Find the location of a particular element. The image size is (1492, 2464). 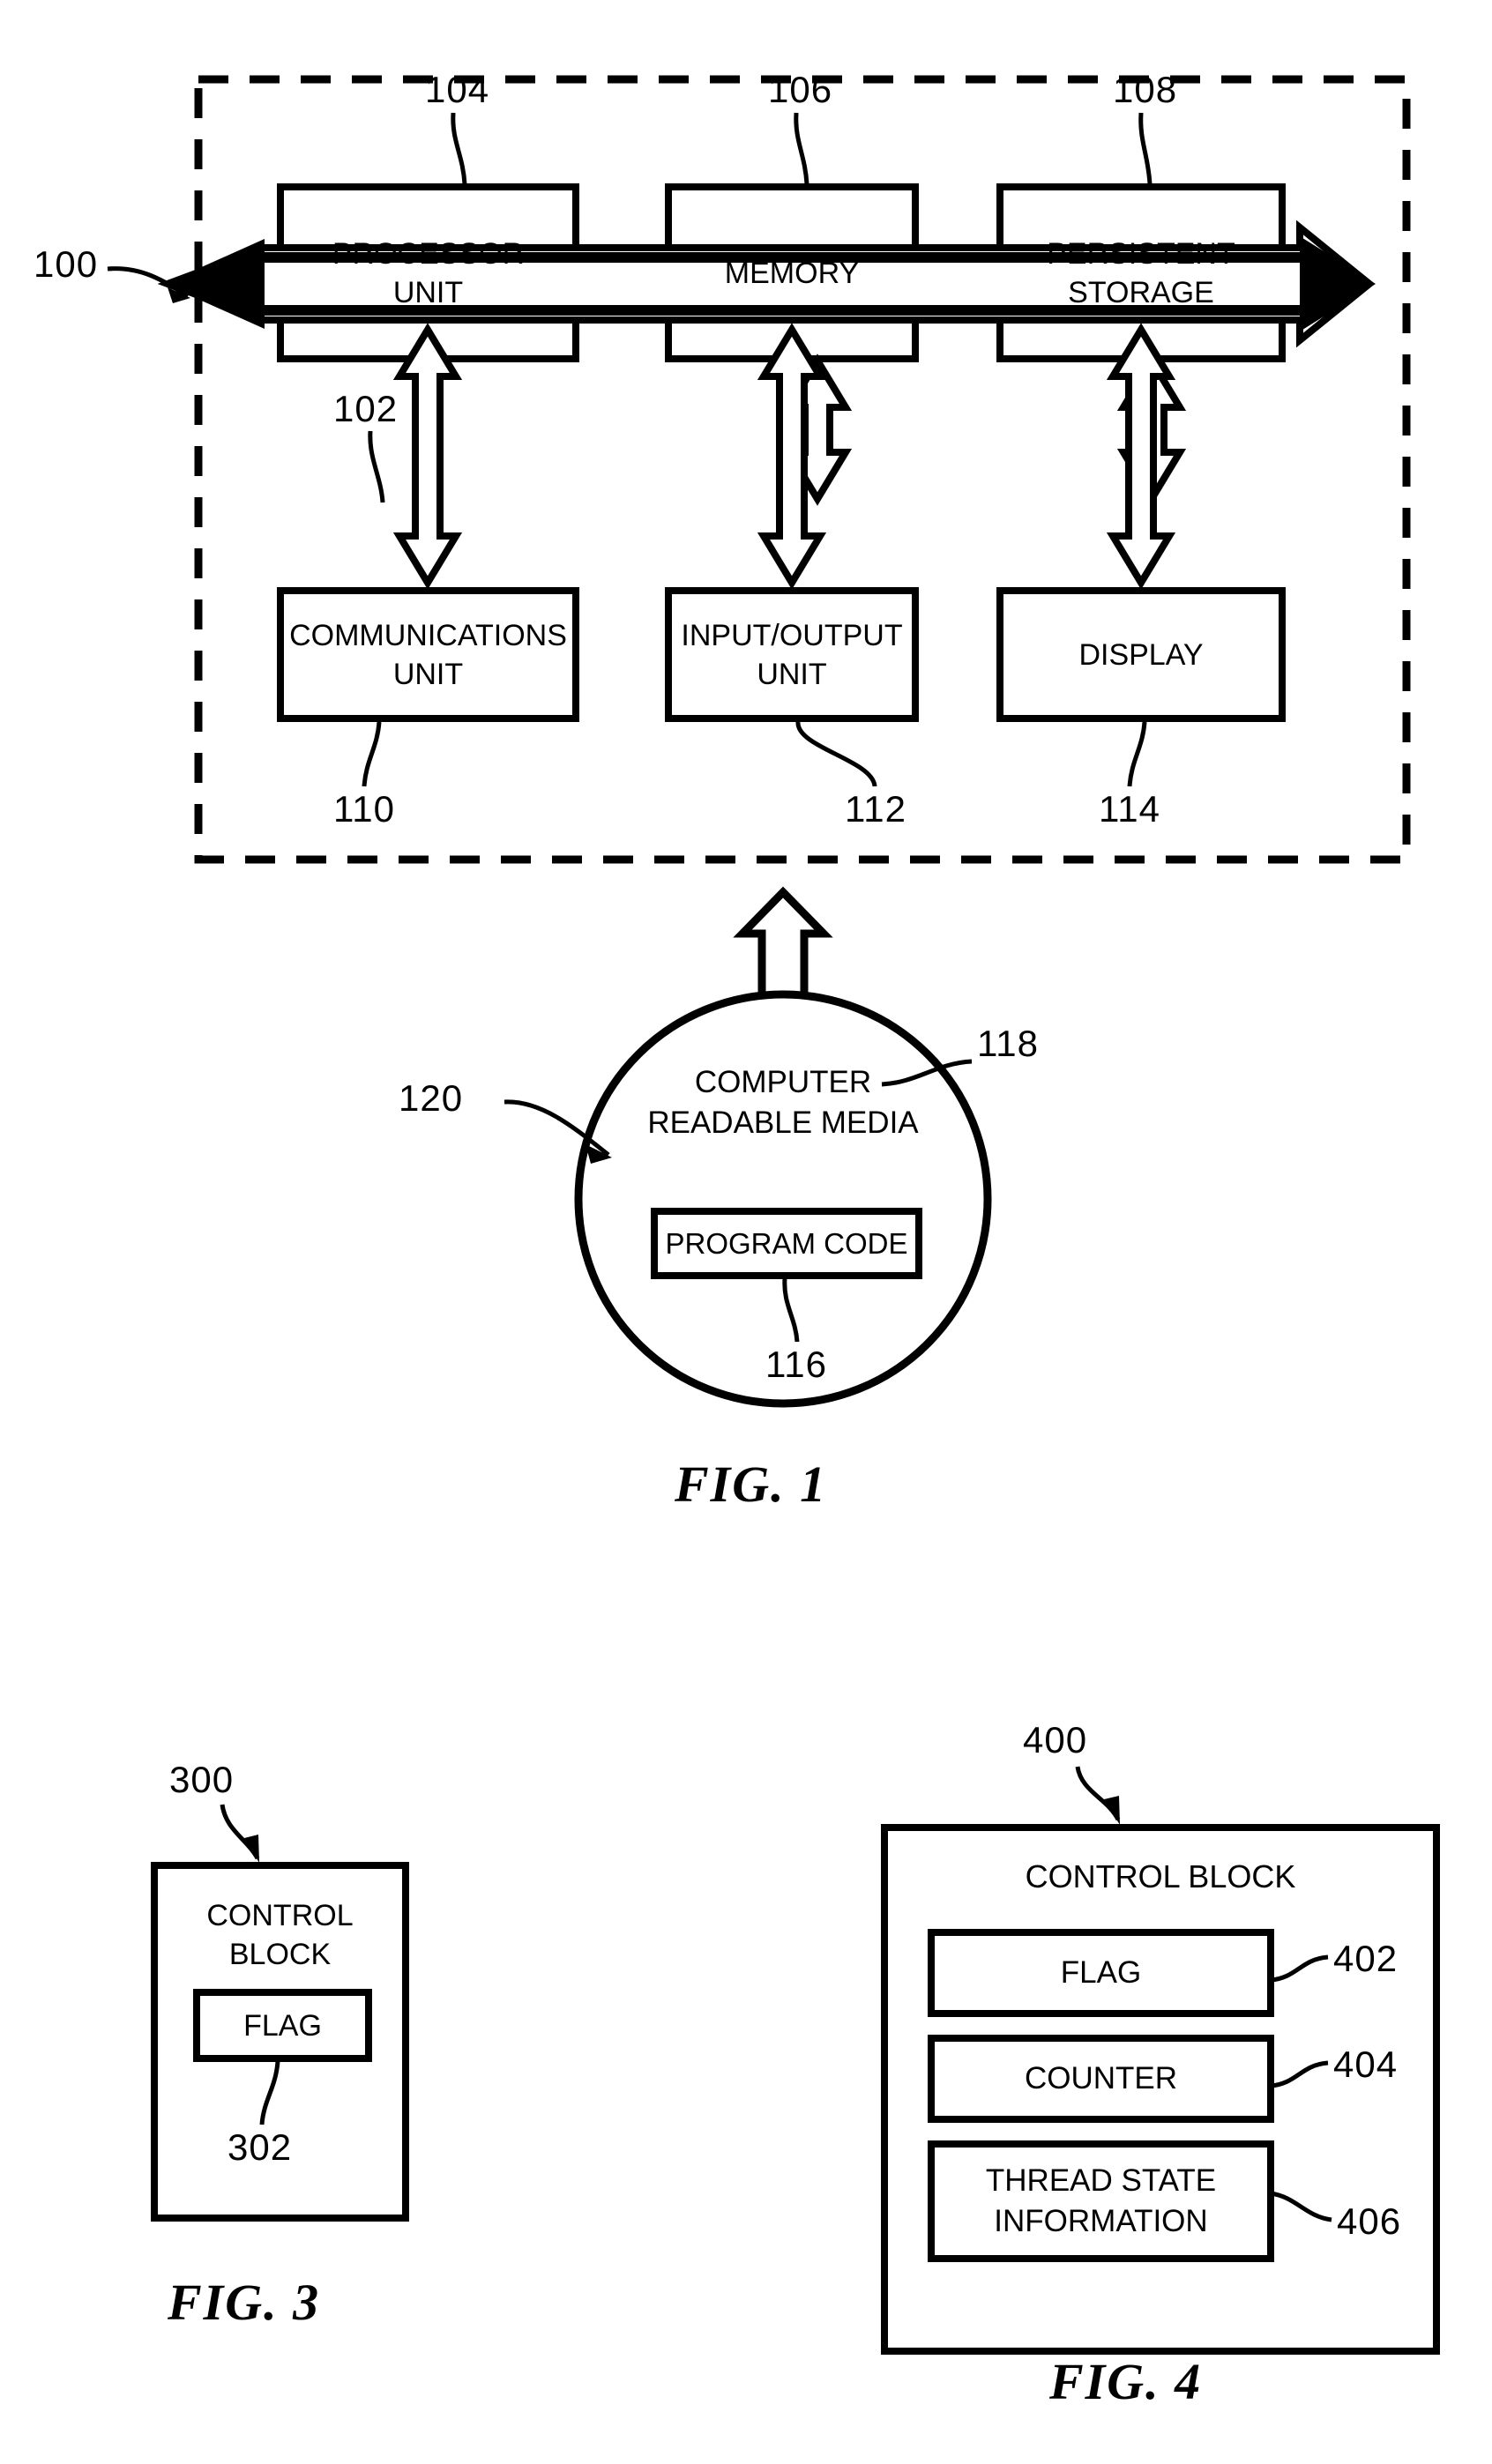

ref-100: 100 is located at coordinates (67, 264).